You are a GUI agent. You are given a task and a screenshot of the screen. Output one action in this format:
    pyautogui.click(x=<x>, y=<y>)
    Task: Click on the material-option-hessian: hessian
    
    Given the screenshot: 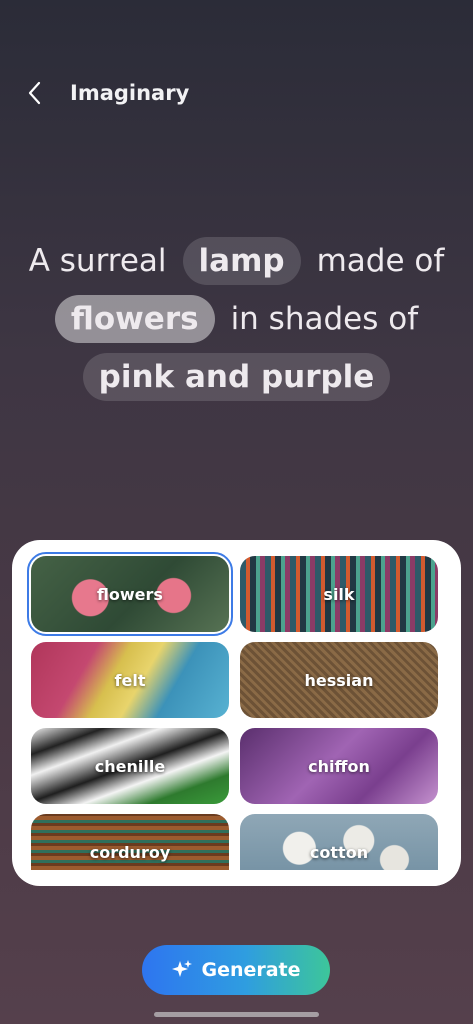 What is the action you would take?
    pyautogui.click(x=339, y=680)
    